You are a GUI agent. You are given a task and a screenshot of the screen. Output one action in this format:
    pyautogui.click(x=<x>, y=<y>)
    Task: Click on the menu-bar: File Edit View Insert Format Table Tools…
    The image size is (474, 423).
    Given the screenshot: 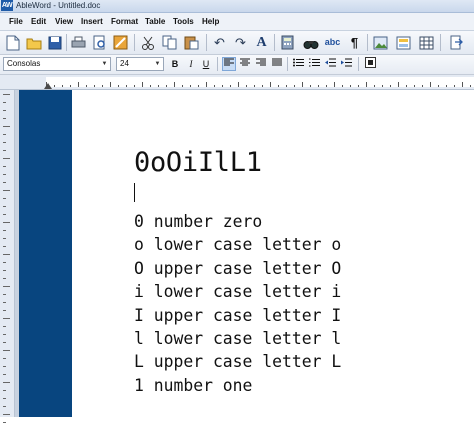 What is the action you would take?
    pyautogui.click(x=237, y=22)
    